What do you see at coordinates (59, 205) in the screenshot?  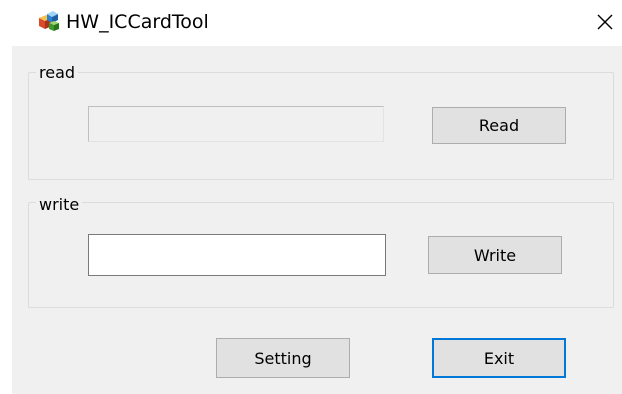 I see `write-group-label: write` at bounding box center [59, 205].